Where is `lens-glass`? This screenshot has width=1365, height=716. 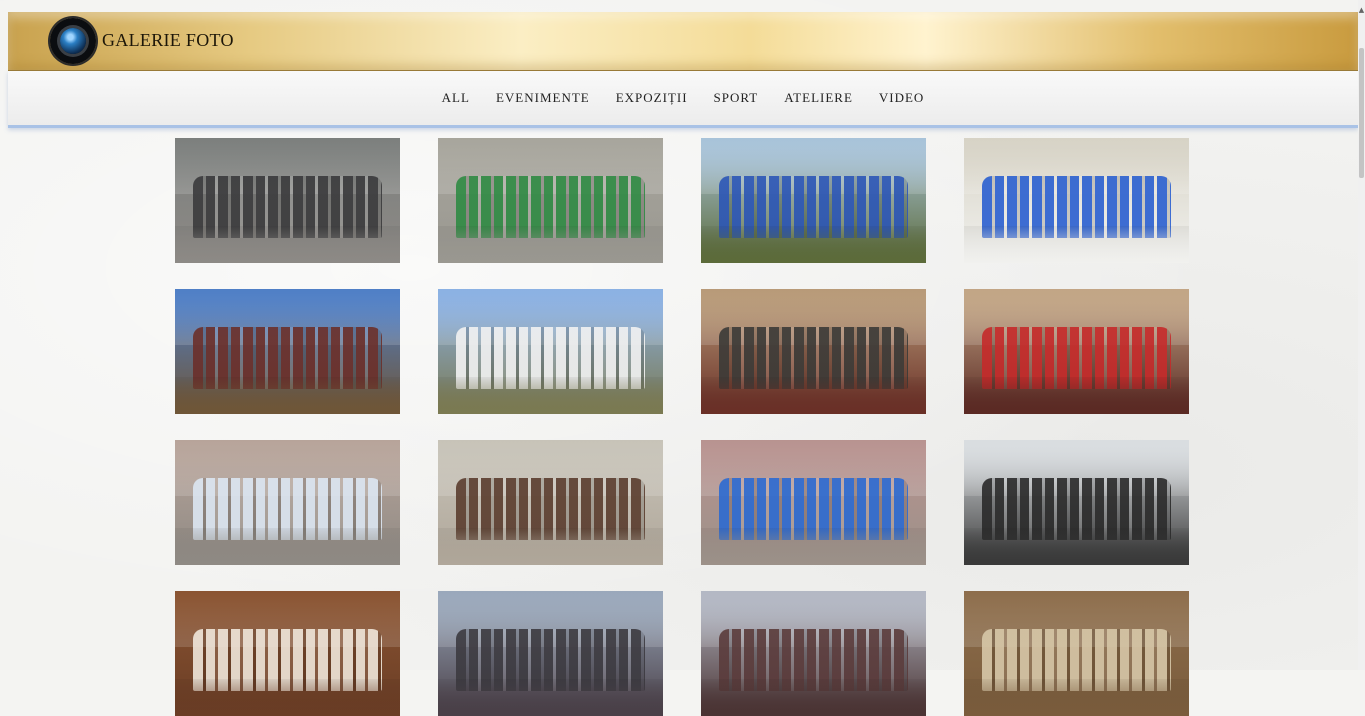
lens-glass is located at coordinates (73, 41).